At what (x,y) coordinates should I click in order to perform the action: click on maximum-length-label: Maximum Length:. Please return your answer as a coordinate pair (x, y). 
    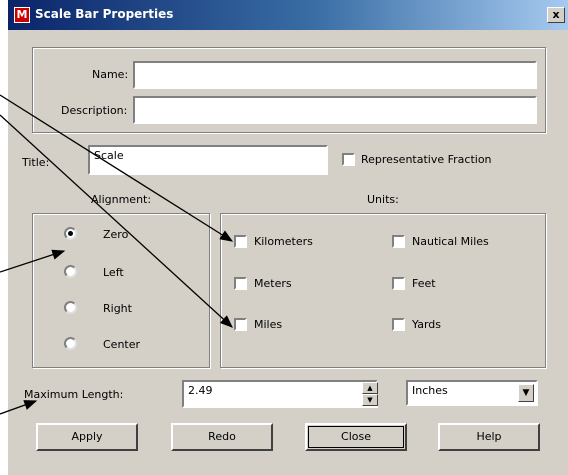
    Looking at the image, I should click on (74, 394).